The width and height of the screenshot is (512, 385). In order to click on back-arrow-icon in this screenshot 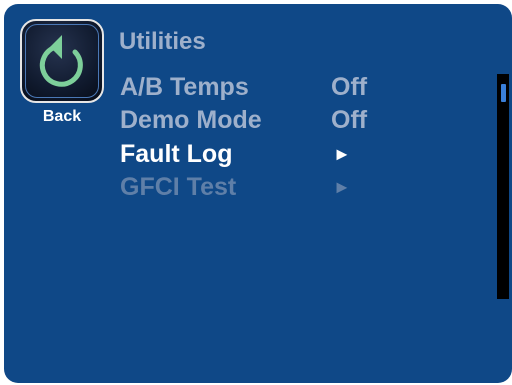, I will do `click(61, 61)`.